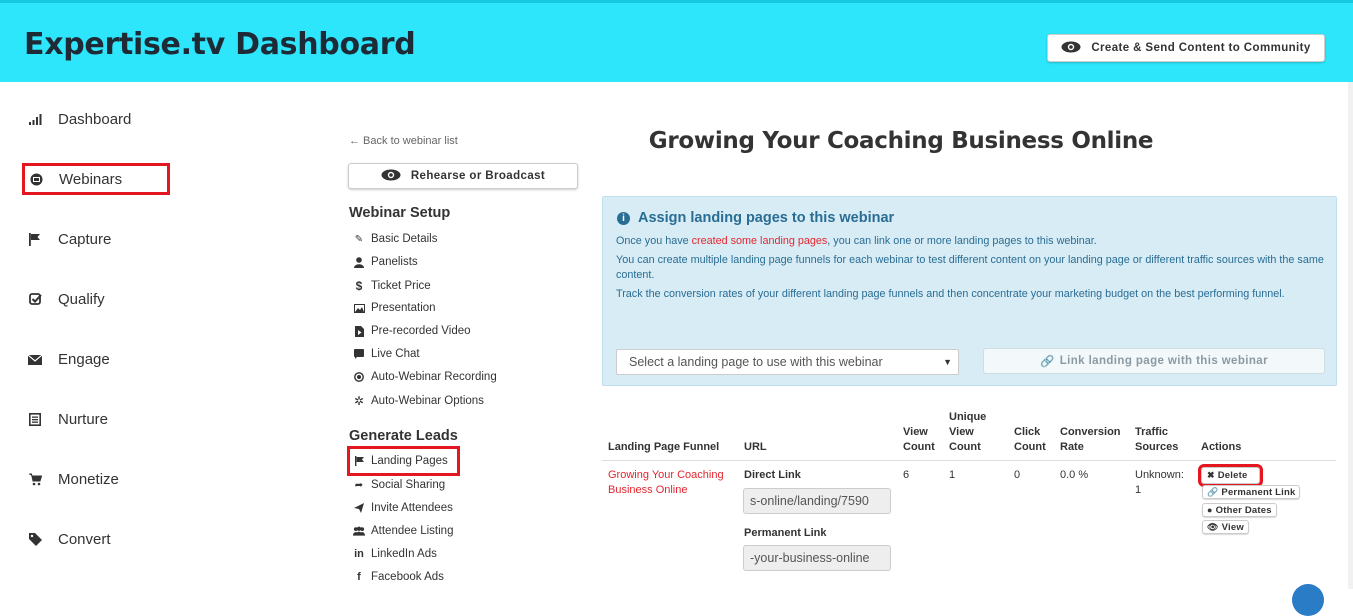 The width and height of the screenshot is (1353, 616). I want to click on nav-live-chat: Live Chat, so click(386, 354).